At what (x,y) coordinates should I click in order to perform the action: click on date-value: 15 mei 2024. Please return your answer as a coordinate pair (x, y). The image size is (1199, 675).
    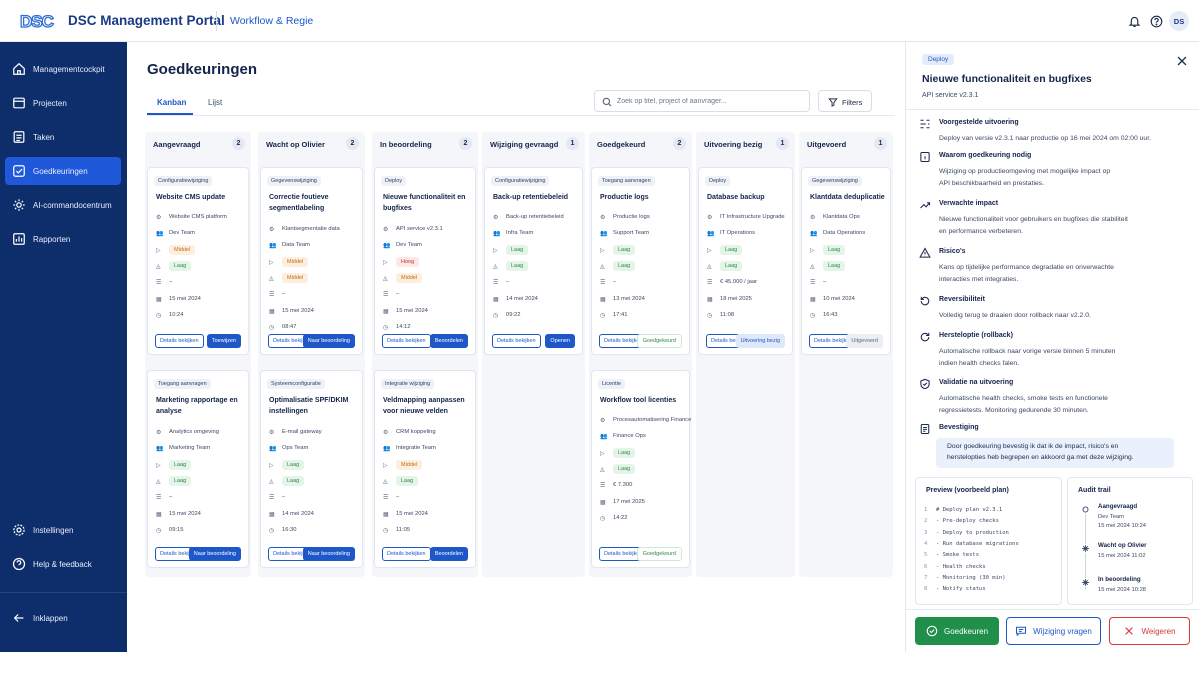
    Looking at the image, I should click on (185, 513).